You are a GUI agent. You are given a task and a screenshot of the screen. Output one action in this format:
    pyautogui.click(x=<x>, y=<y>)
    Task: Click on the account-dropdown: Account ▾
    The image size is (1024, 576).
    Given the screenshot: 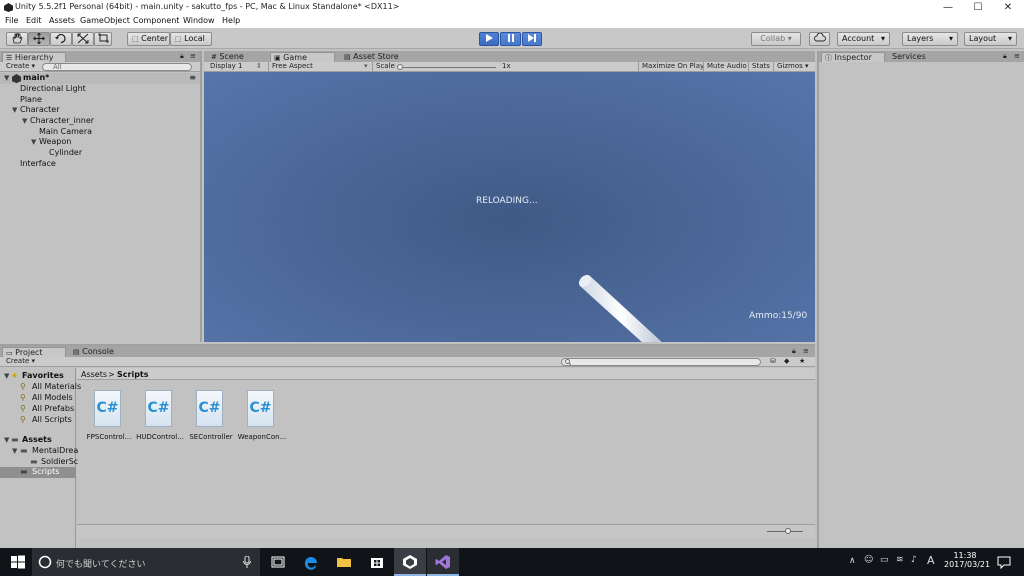 What is the action you would take?
    pyautogui.click(x=863, y=39)
    